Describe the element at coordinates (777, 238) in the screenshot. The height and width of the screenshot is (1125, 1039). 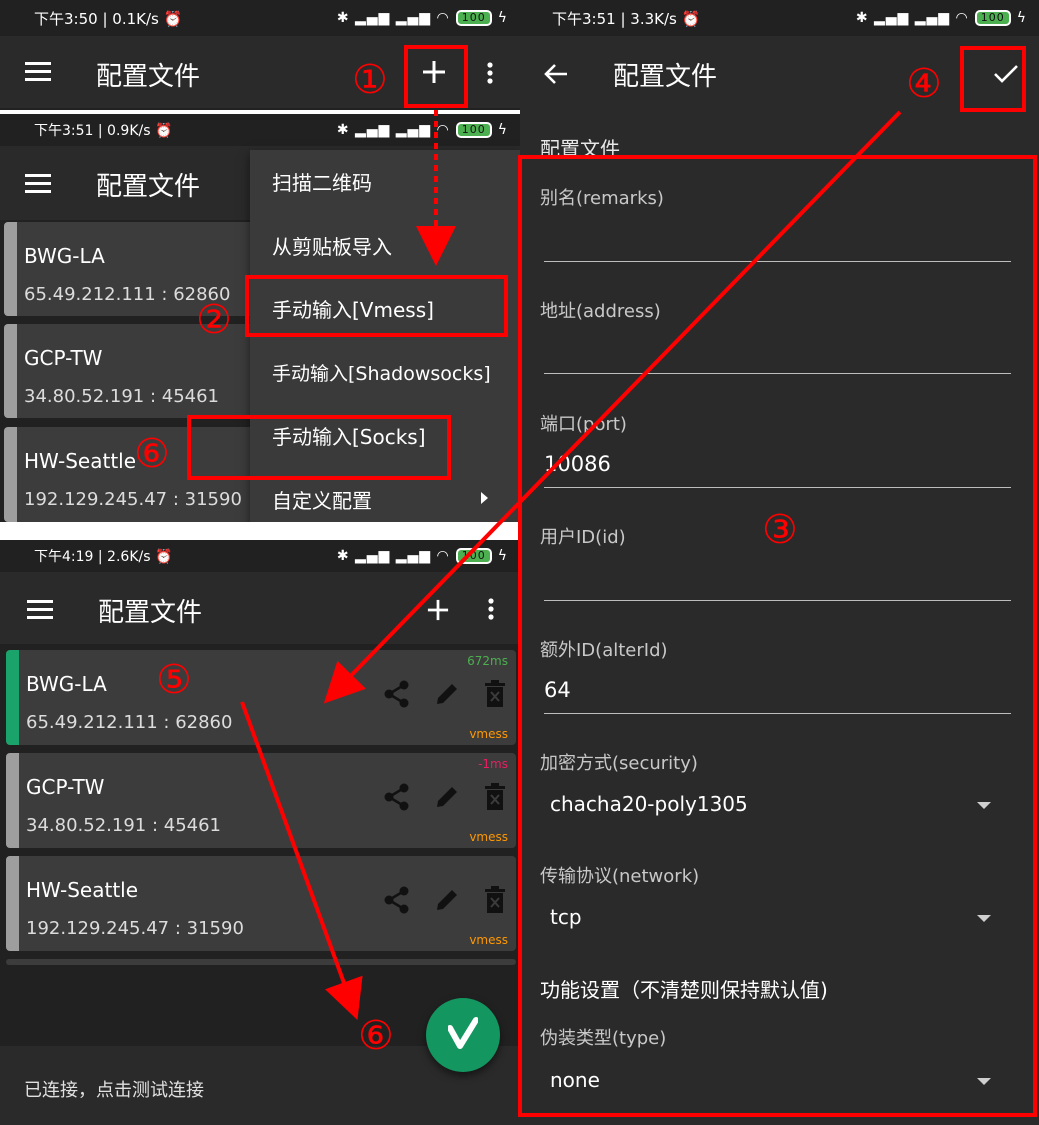
I see `remarks-input` at that location.